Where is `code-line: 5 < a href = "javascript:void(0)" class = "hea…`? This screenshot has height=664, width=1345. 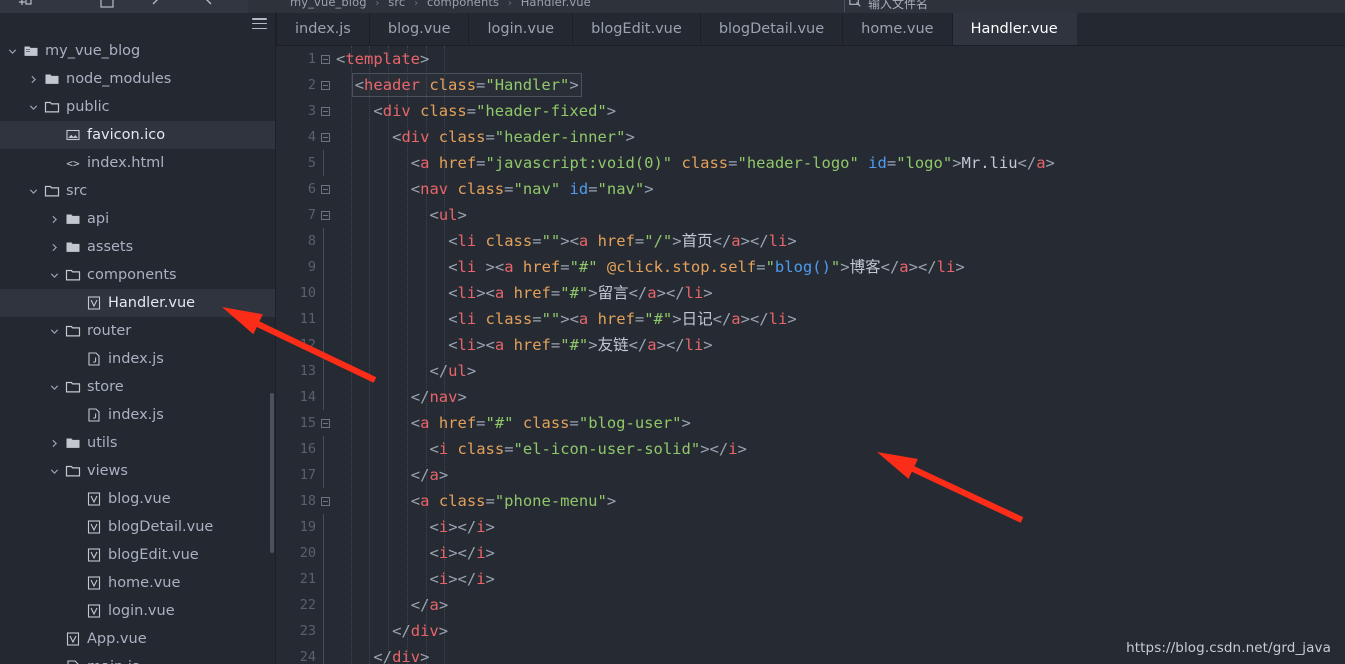 code-line: 5 < a href = "javascript:void(0)" class = "hea… is located at coordinates (810, 163).